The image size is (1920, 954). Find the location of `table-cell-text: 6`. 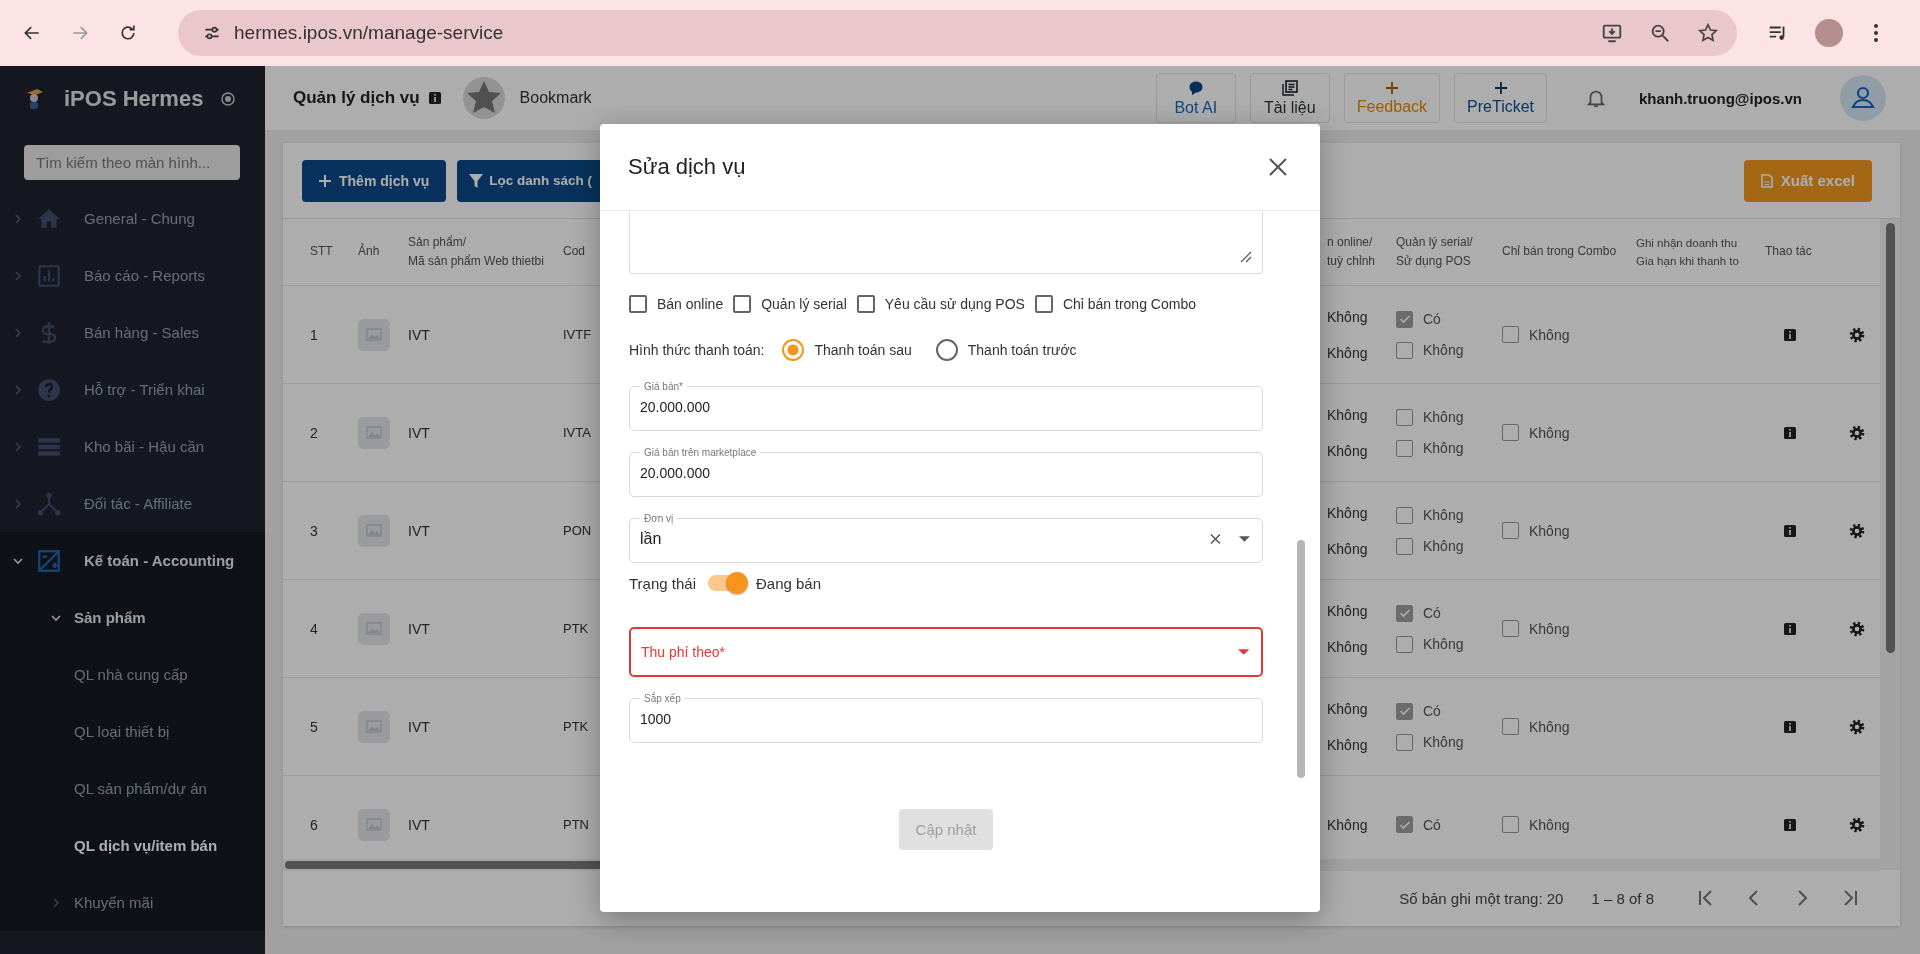

table-cell-text: 6 is located at coordinates (314, 824).